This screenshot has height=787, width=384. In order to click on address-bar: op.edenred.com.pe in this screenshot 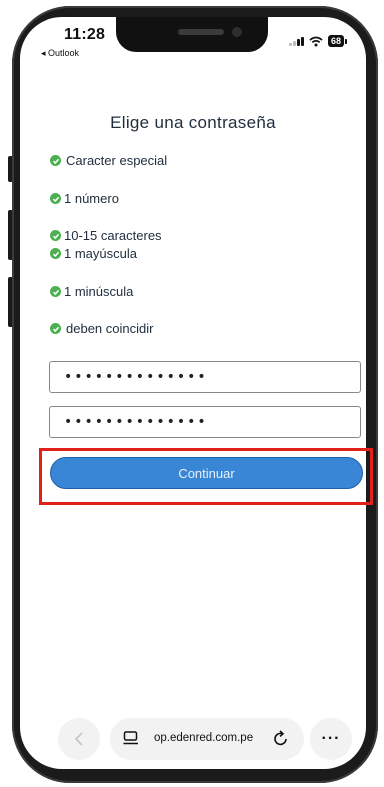, I will do `click(207, 739)`.